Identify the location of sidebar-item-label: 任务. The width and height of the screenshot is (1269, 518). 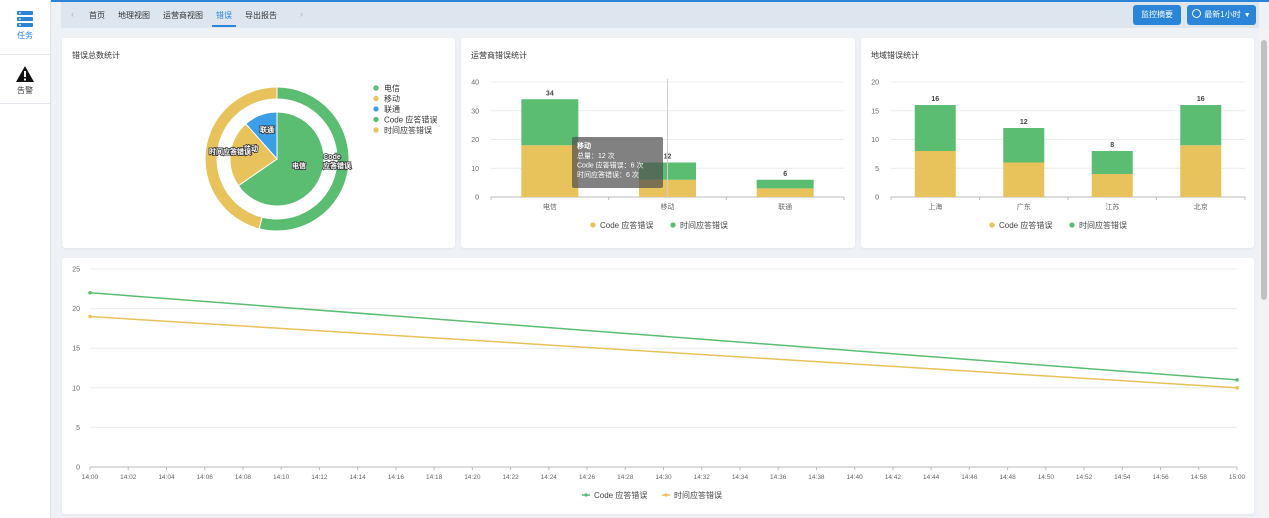
(25, 35).